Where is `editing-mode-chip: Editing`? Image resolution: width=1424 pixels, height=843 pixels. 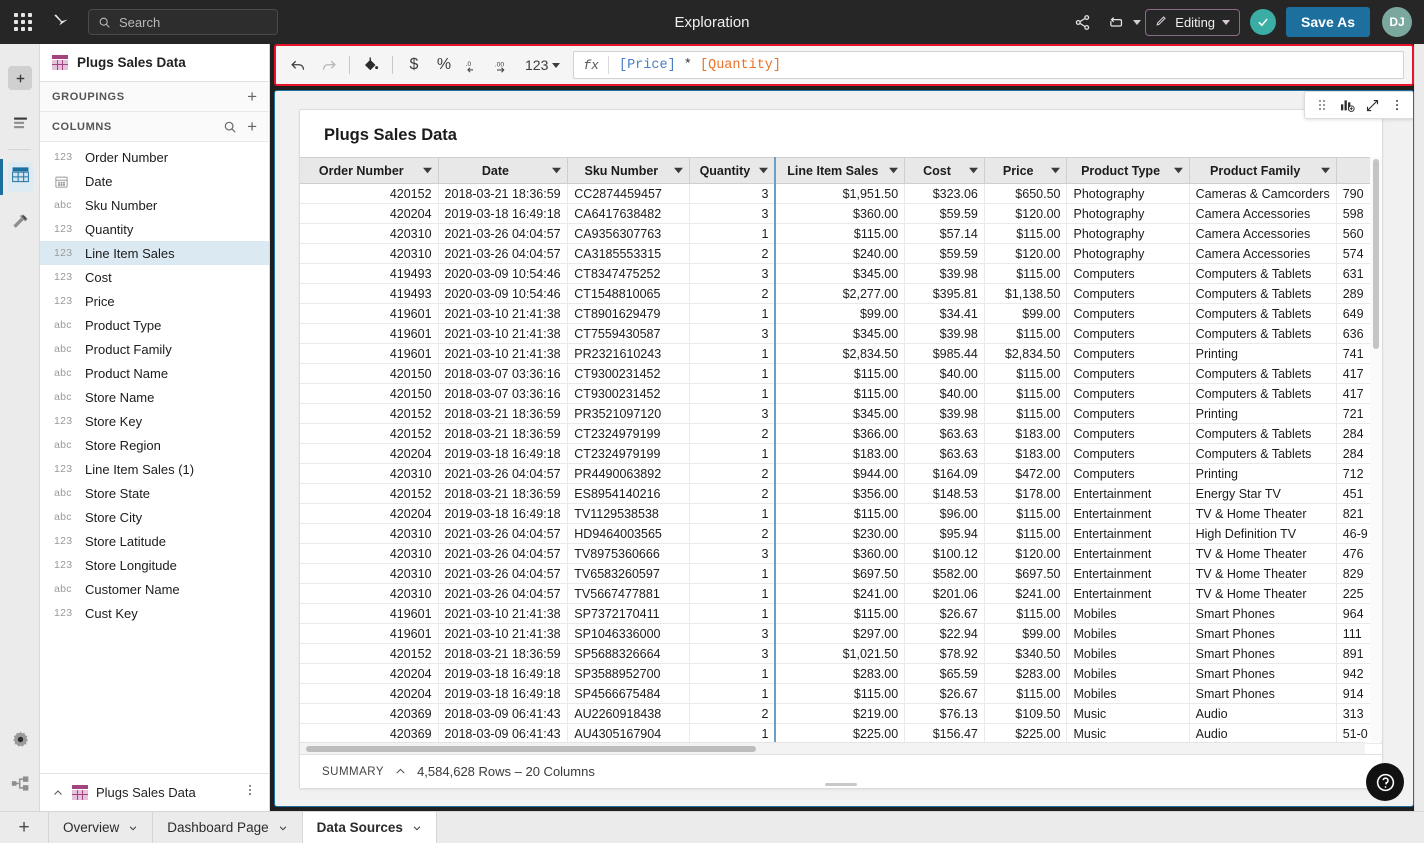 editing-mode-chip: Editing is located at coordinates (1193, 22).